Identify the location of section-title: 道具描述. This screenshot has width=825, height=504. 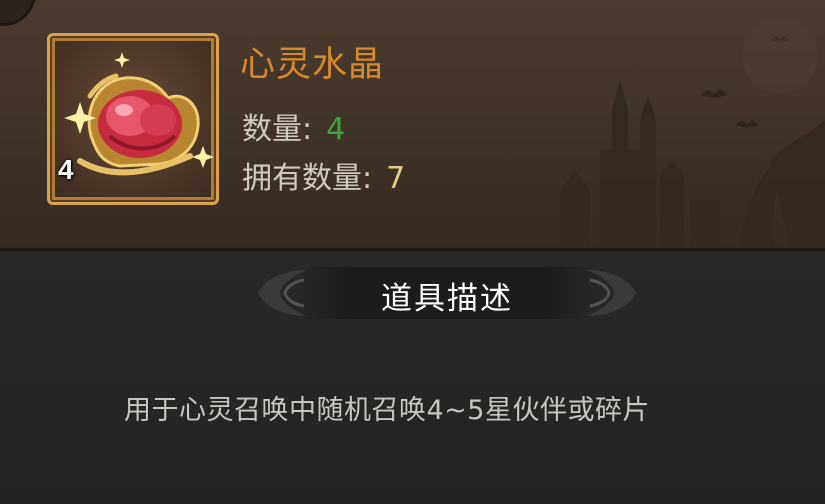
(447, 299).